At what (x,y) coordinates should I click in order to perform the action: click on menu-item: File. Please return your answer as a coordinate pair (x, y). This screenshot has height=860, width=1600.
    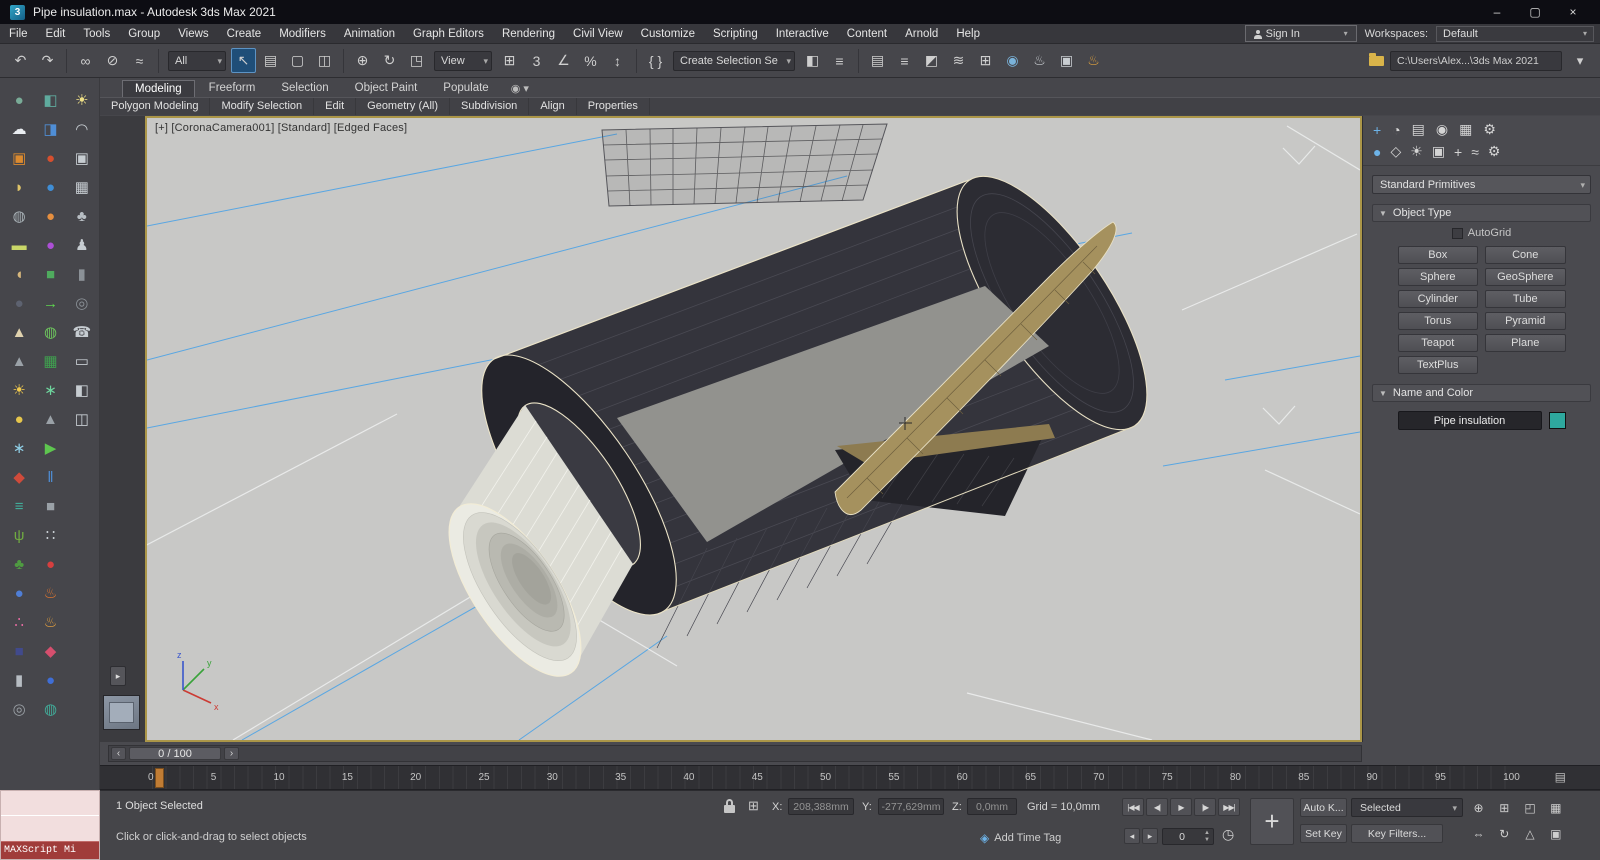
    Looking at the image, I should click on (18, 34).